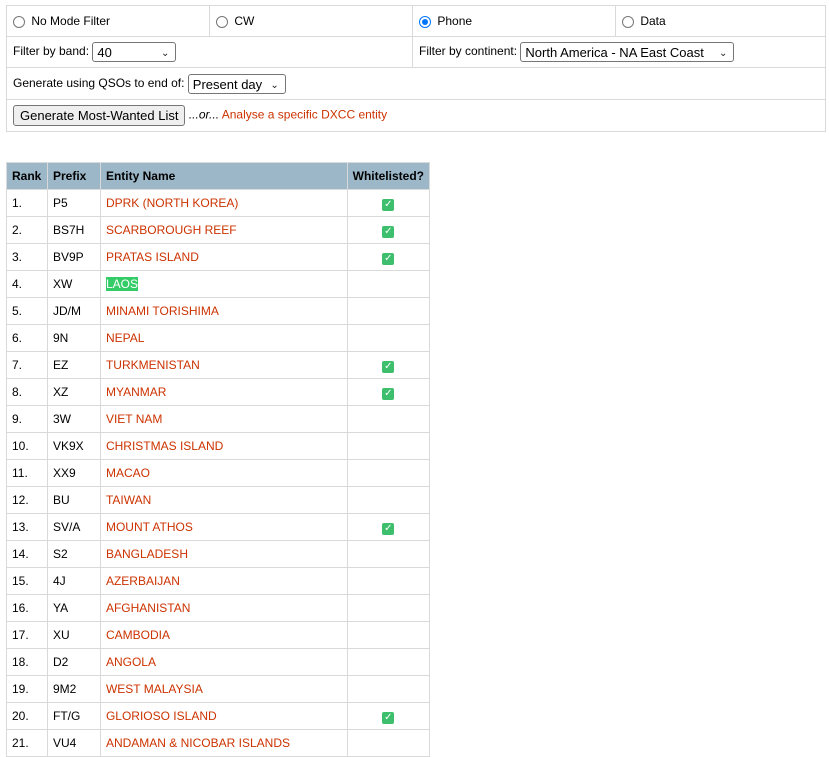  I want to click on band-filter-label: Filter by band:, so click(51, 51).